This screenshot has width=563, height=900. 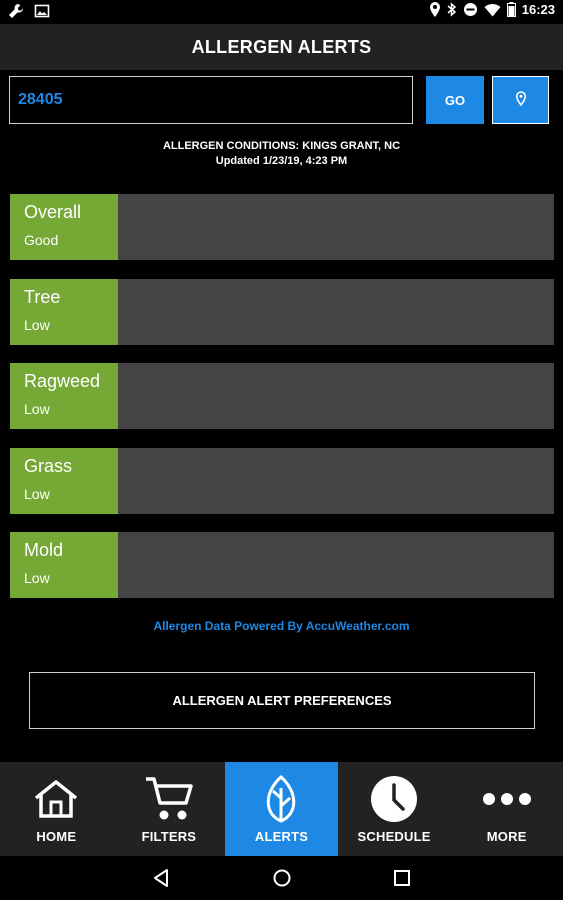 I want to click on image-icon, so click(x=42, y=11).